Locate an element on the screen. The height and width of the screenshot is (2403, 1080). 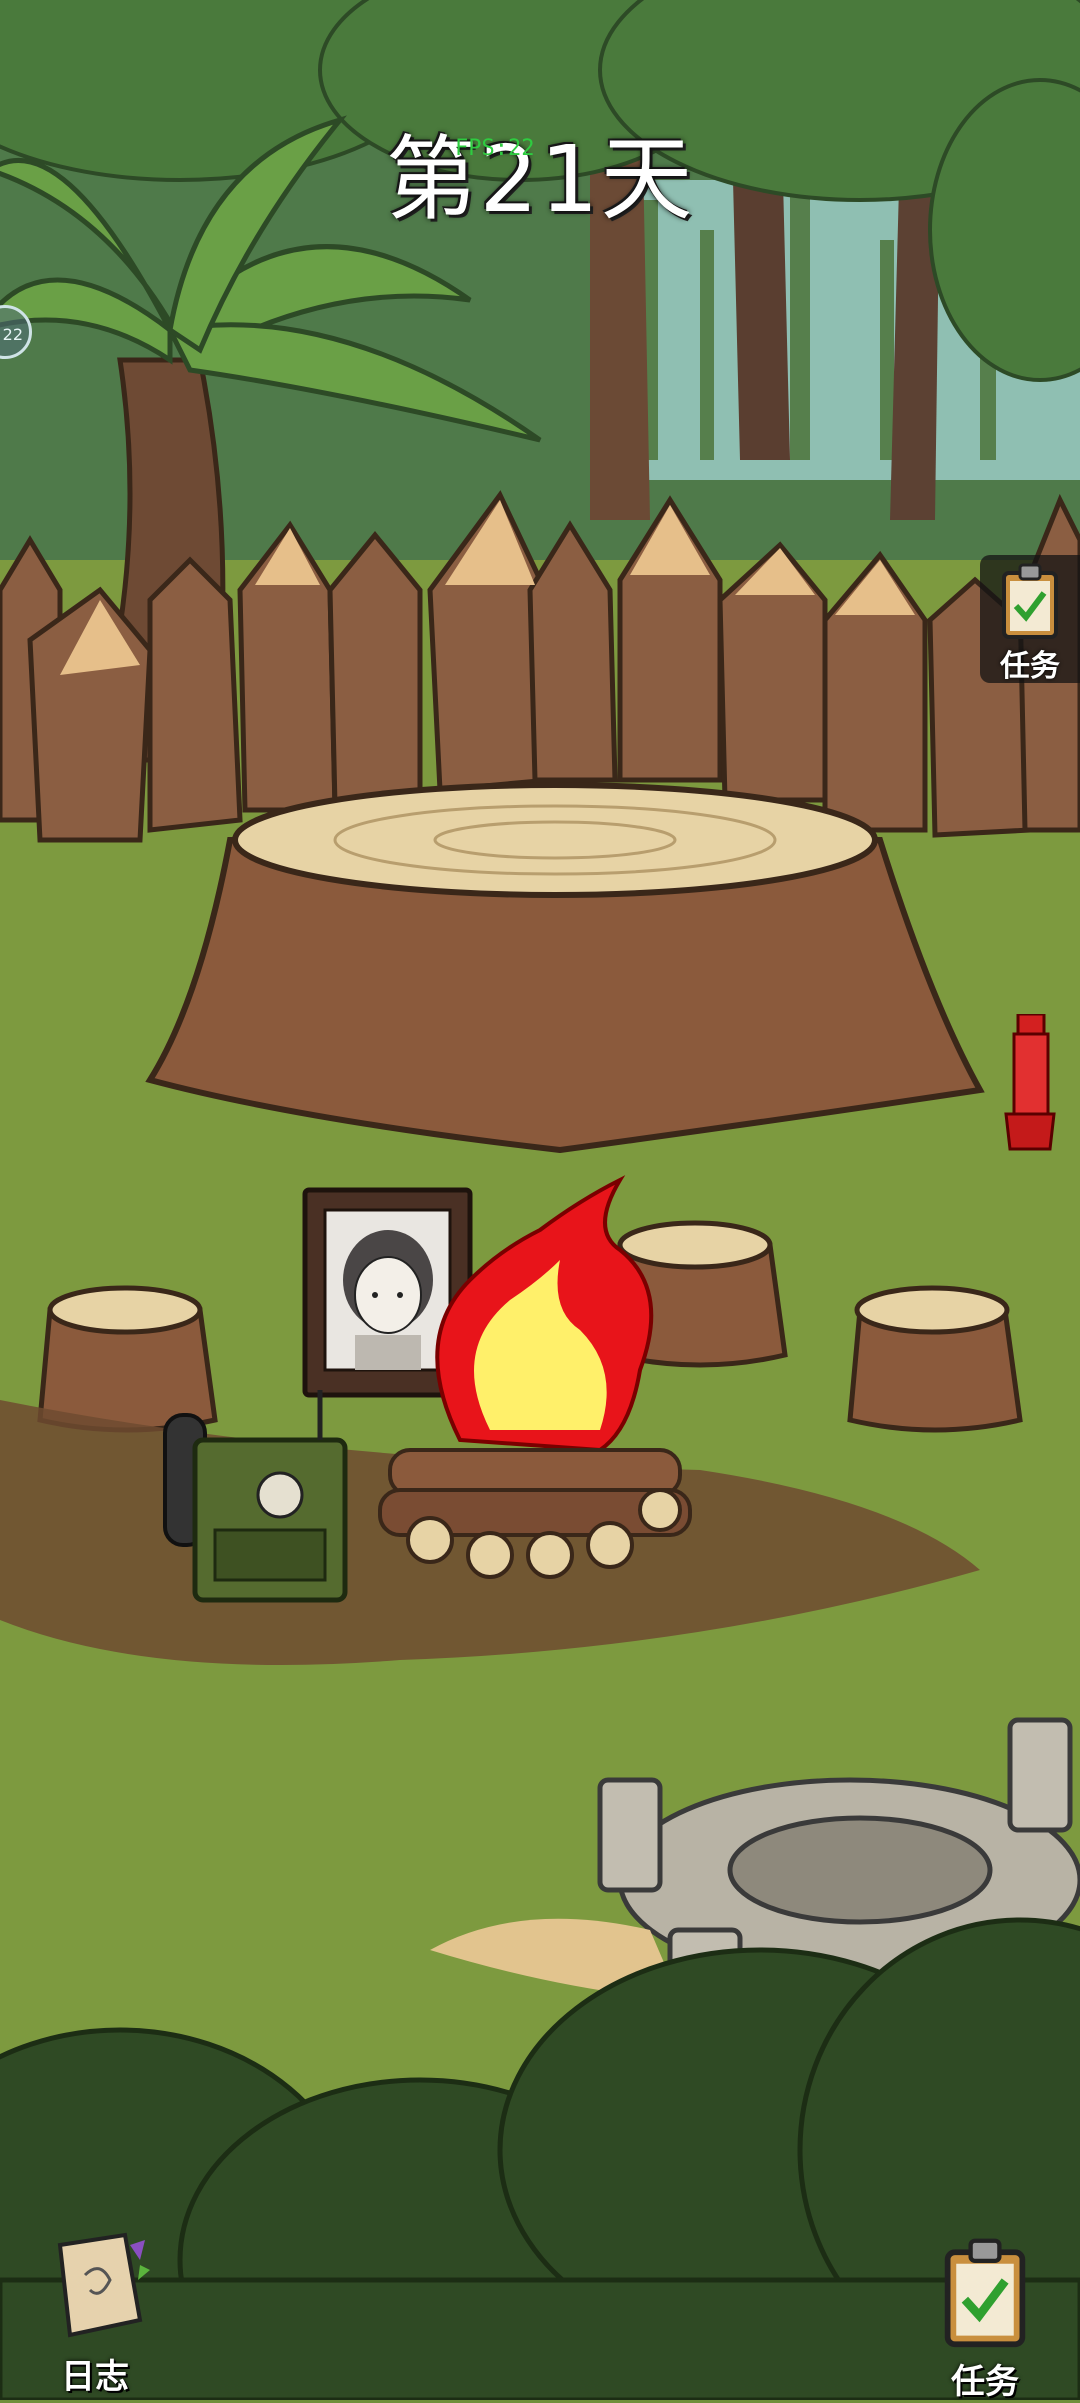
day-title: 第21天 is located at coordinates (540, 179).